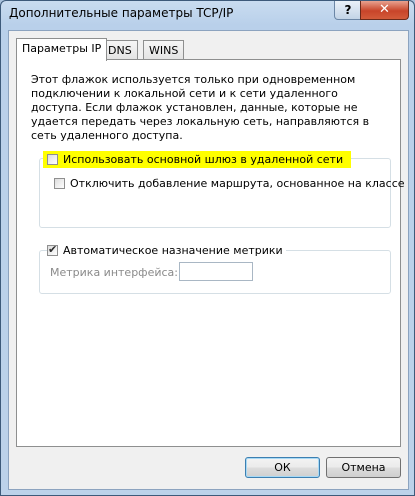 This screenshot has height=496, width=415. I want to click on tab-wins: WINS, so click(164, 50).